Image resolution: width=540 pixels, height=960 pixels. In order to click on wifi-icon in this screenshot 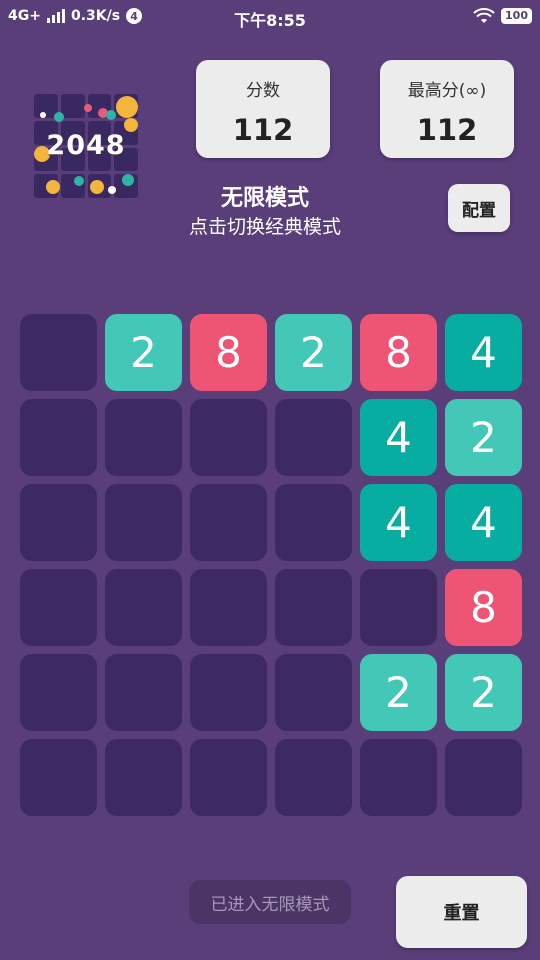, I will do `click(484, 15)`.